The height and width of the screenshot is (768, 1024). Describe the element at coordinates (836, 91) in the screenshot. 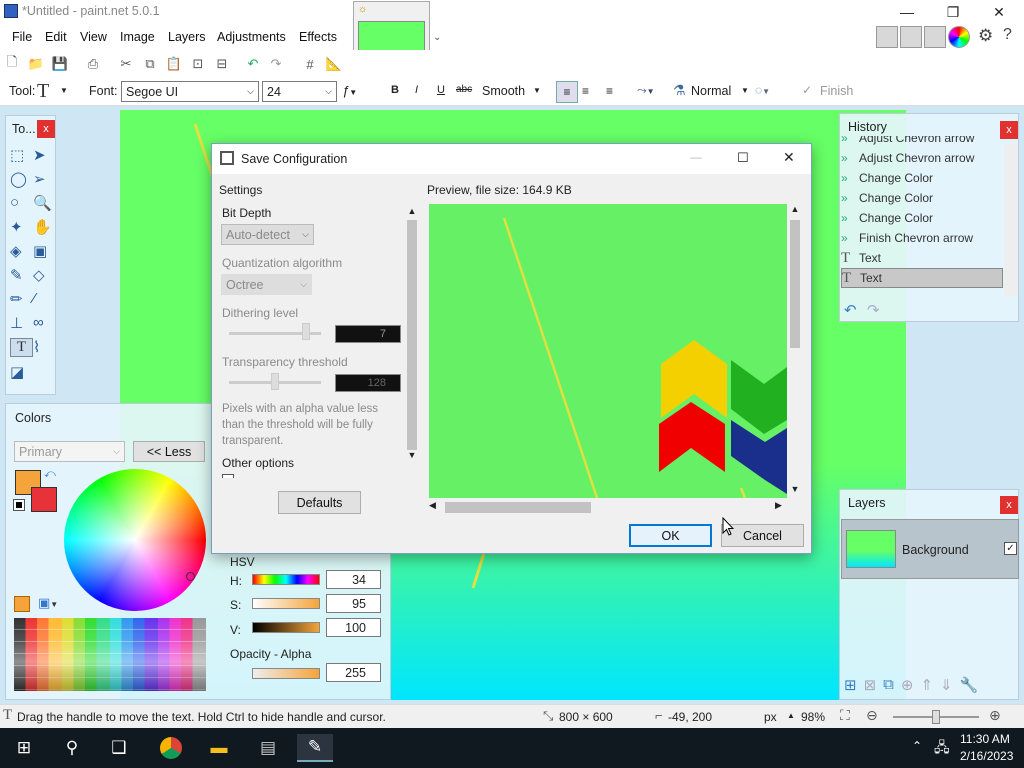

I see `finish-button: Finish` at that location.